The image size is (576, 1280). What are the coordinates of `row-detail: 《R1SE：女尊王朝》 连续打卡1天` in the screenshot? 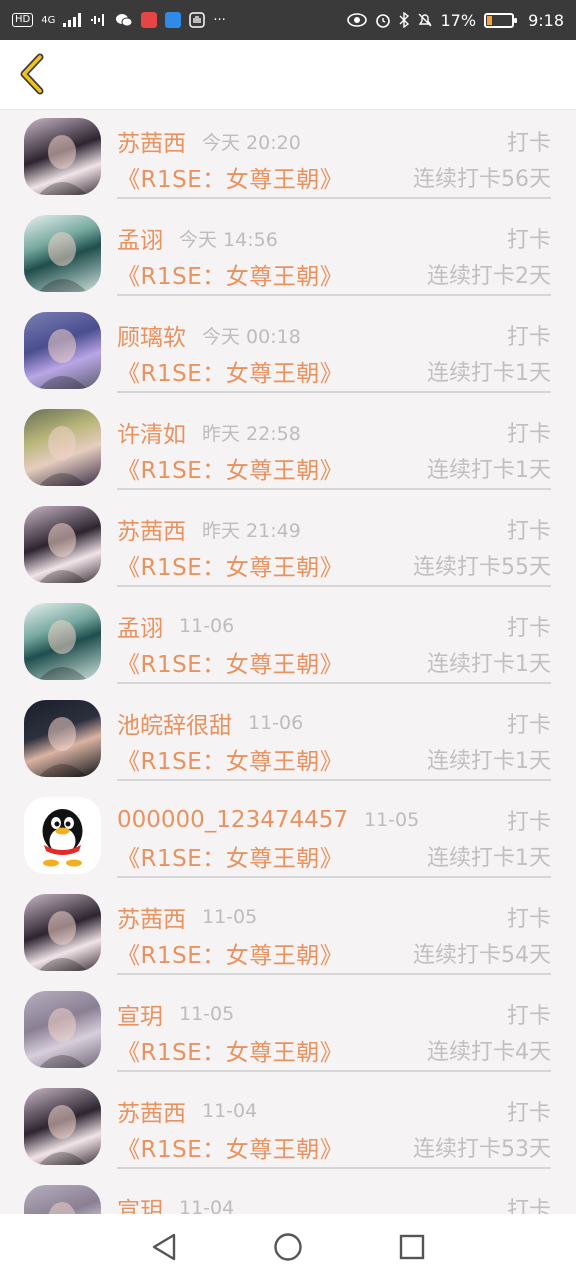 It's located at (334, 468).